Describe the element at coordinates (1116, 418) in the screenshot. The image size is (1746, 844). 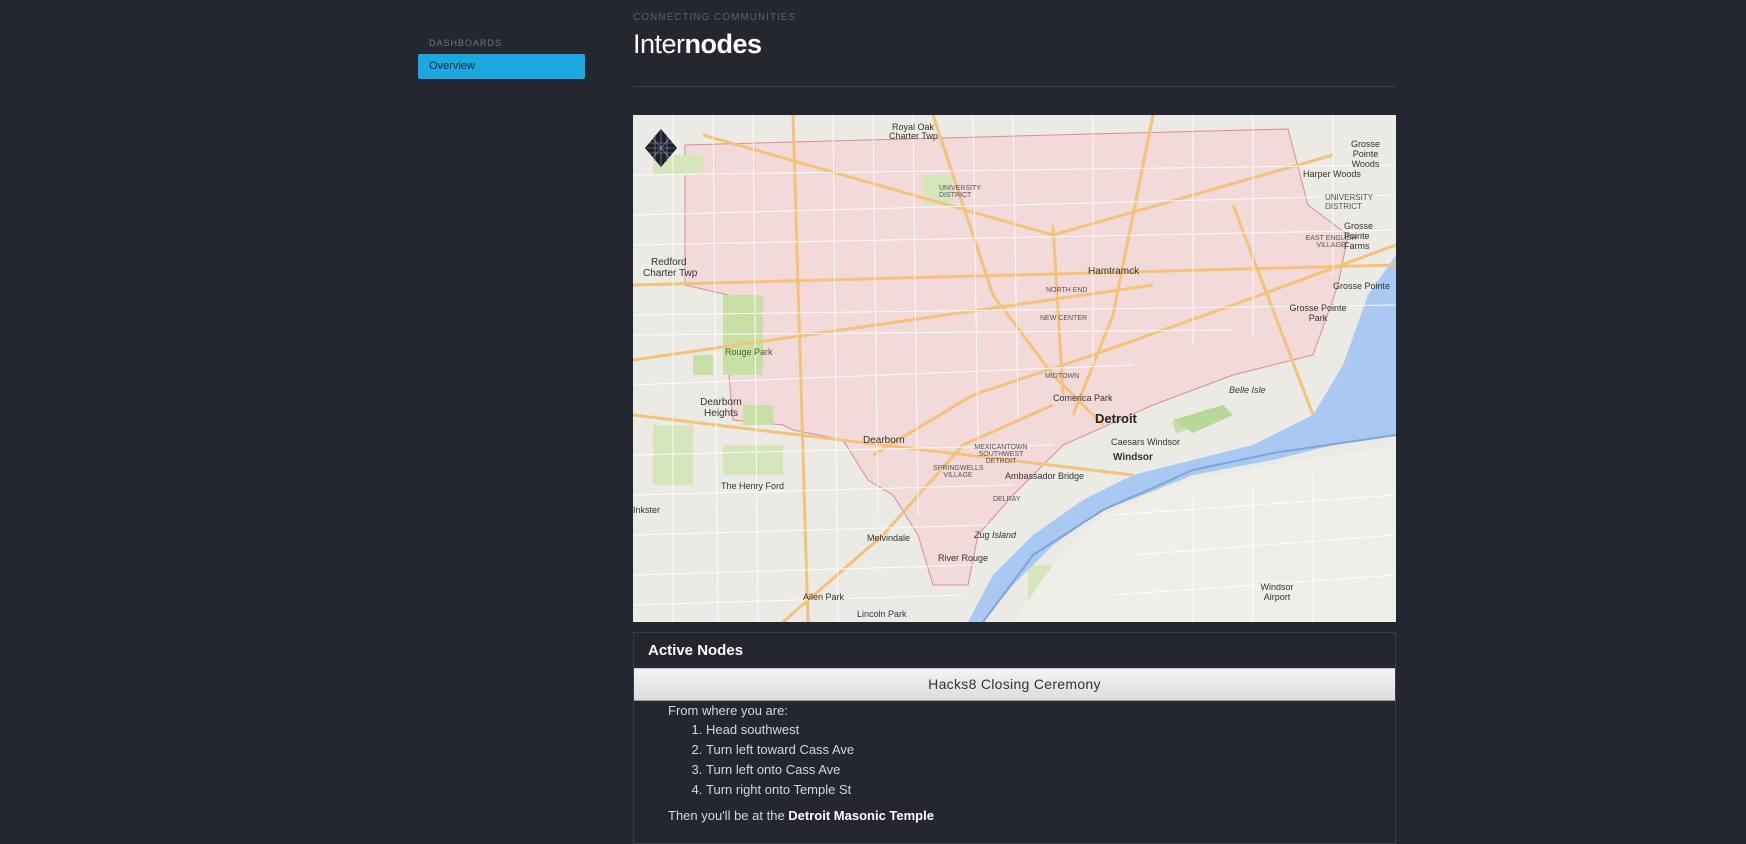
I see `map-label-detroit: Detroit` at that location.